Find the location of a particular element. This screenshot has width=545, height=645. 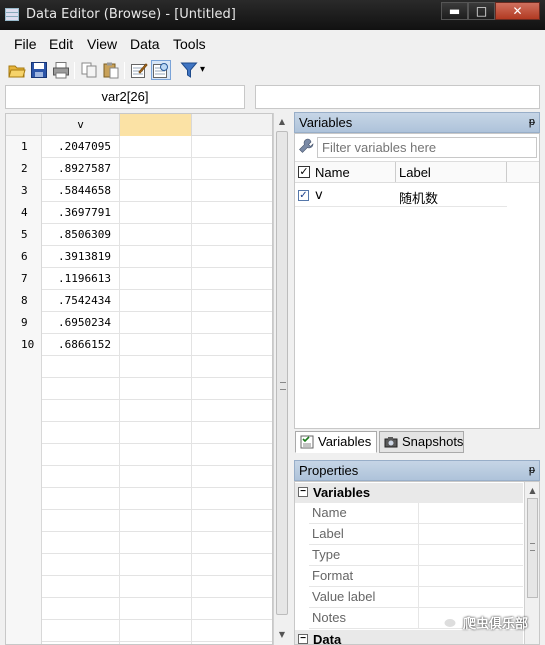

menu-file: File is located at coordinates (25, 44).